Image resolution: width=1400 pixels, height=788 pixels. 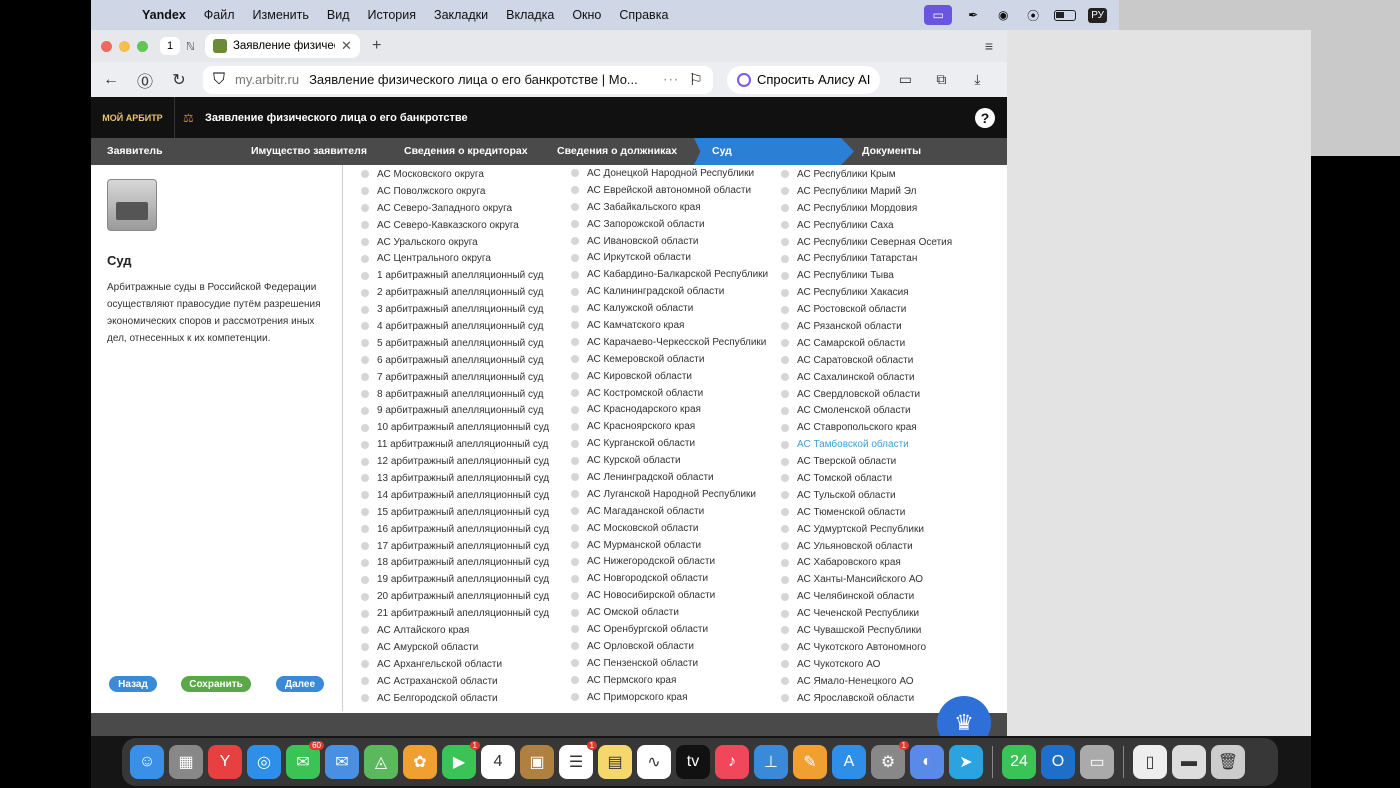 What do you see at coordinates (455, 529) in the screenshot?
I see `court-option: 16 арбитражный апелляционный суд` at bounding box center [455, 529].